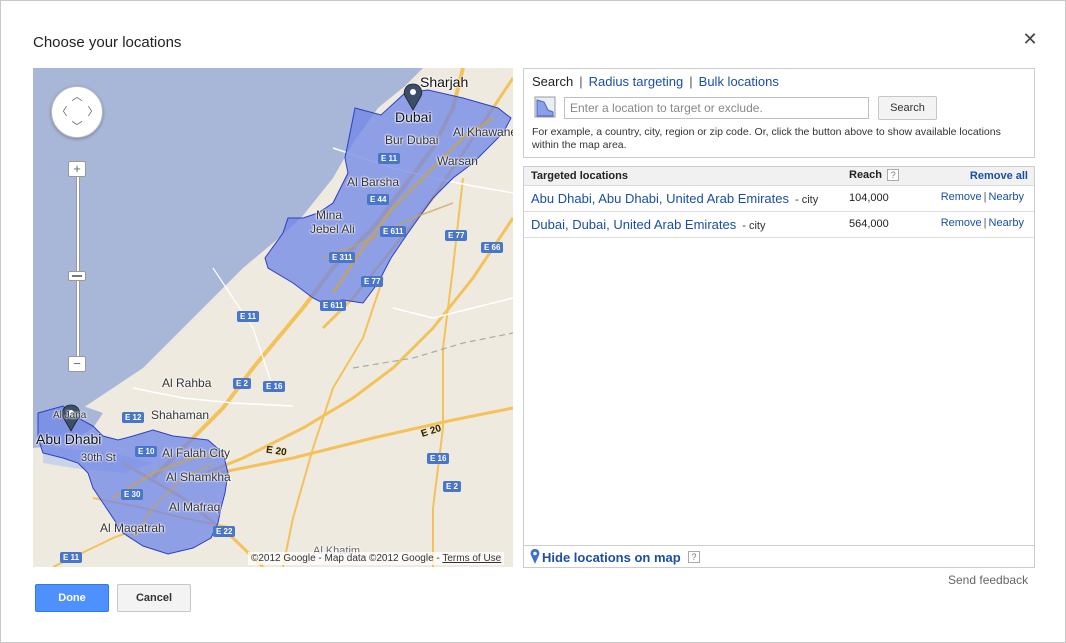 The image size is (1066, 643). What do you see at coordinates (444, 82) in the screenshot?
I see `label-sharjah: Sharjah` at bounding box center [444, 82].